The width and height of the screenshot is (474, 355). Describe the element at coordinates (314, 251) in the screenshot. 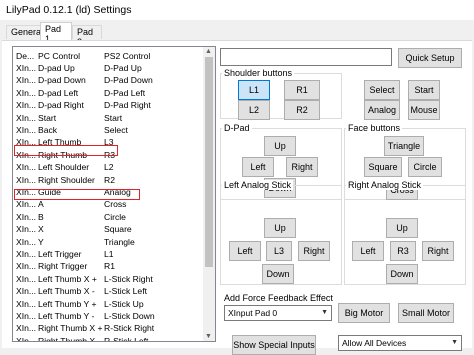

I see `left-stick-right-button: Right` at that location.